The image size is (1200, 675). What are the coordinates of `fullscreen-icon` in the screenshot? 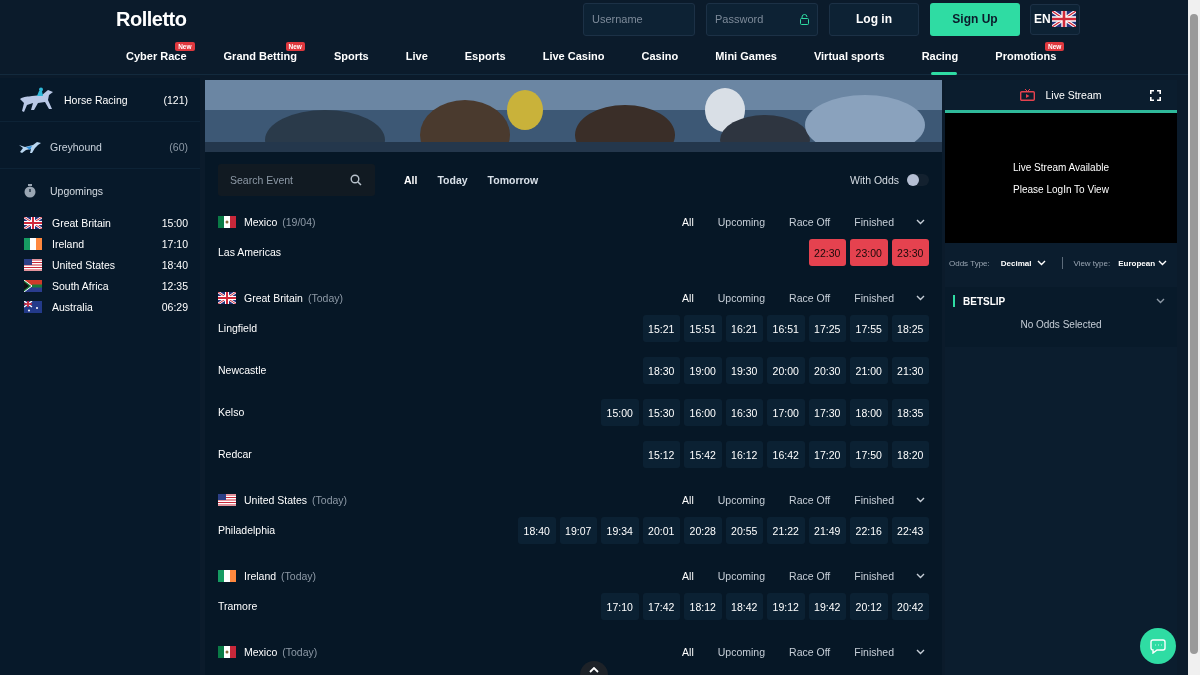 It's located at (1155, 95).